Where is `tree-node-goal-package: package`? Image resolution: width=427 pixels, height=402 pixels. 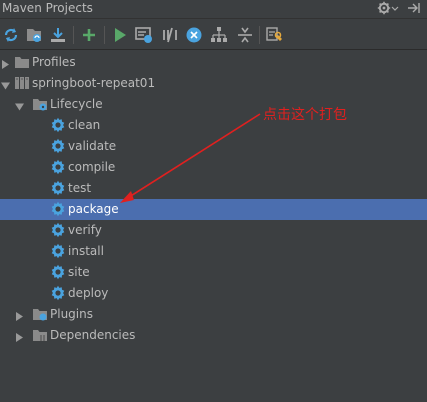 tree-node-goal-package: package is located at coordinates (213, 209).